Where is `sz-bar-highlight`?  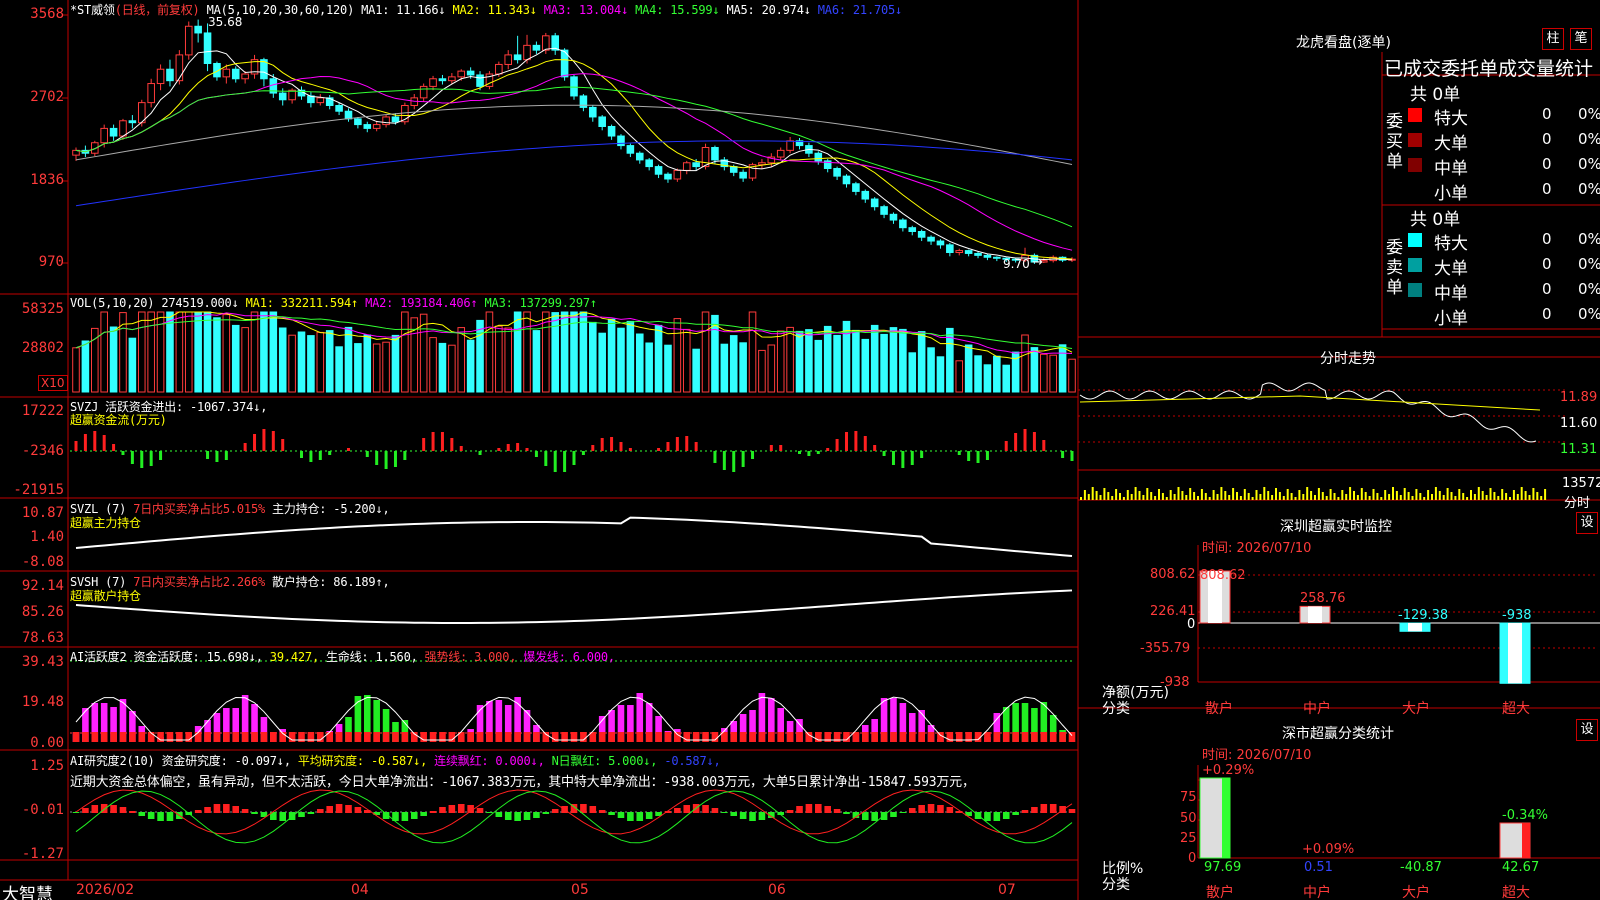
sz-bar-highlight is located at coordinates (1415, 627).